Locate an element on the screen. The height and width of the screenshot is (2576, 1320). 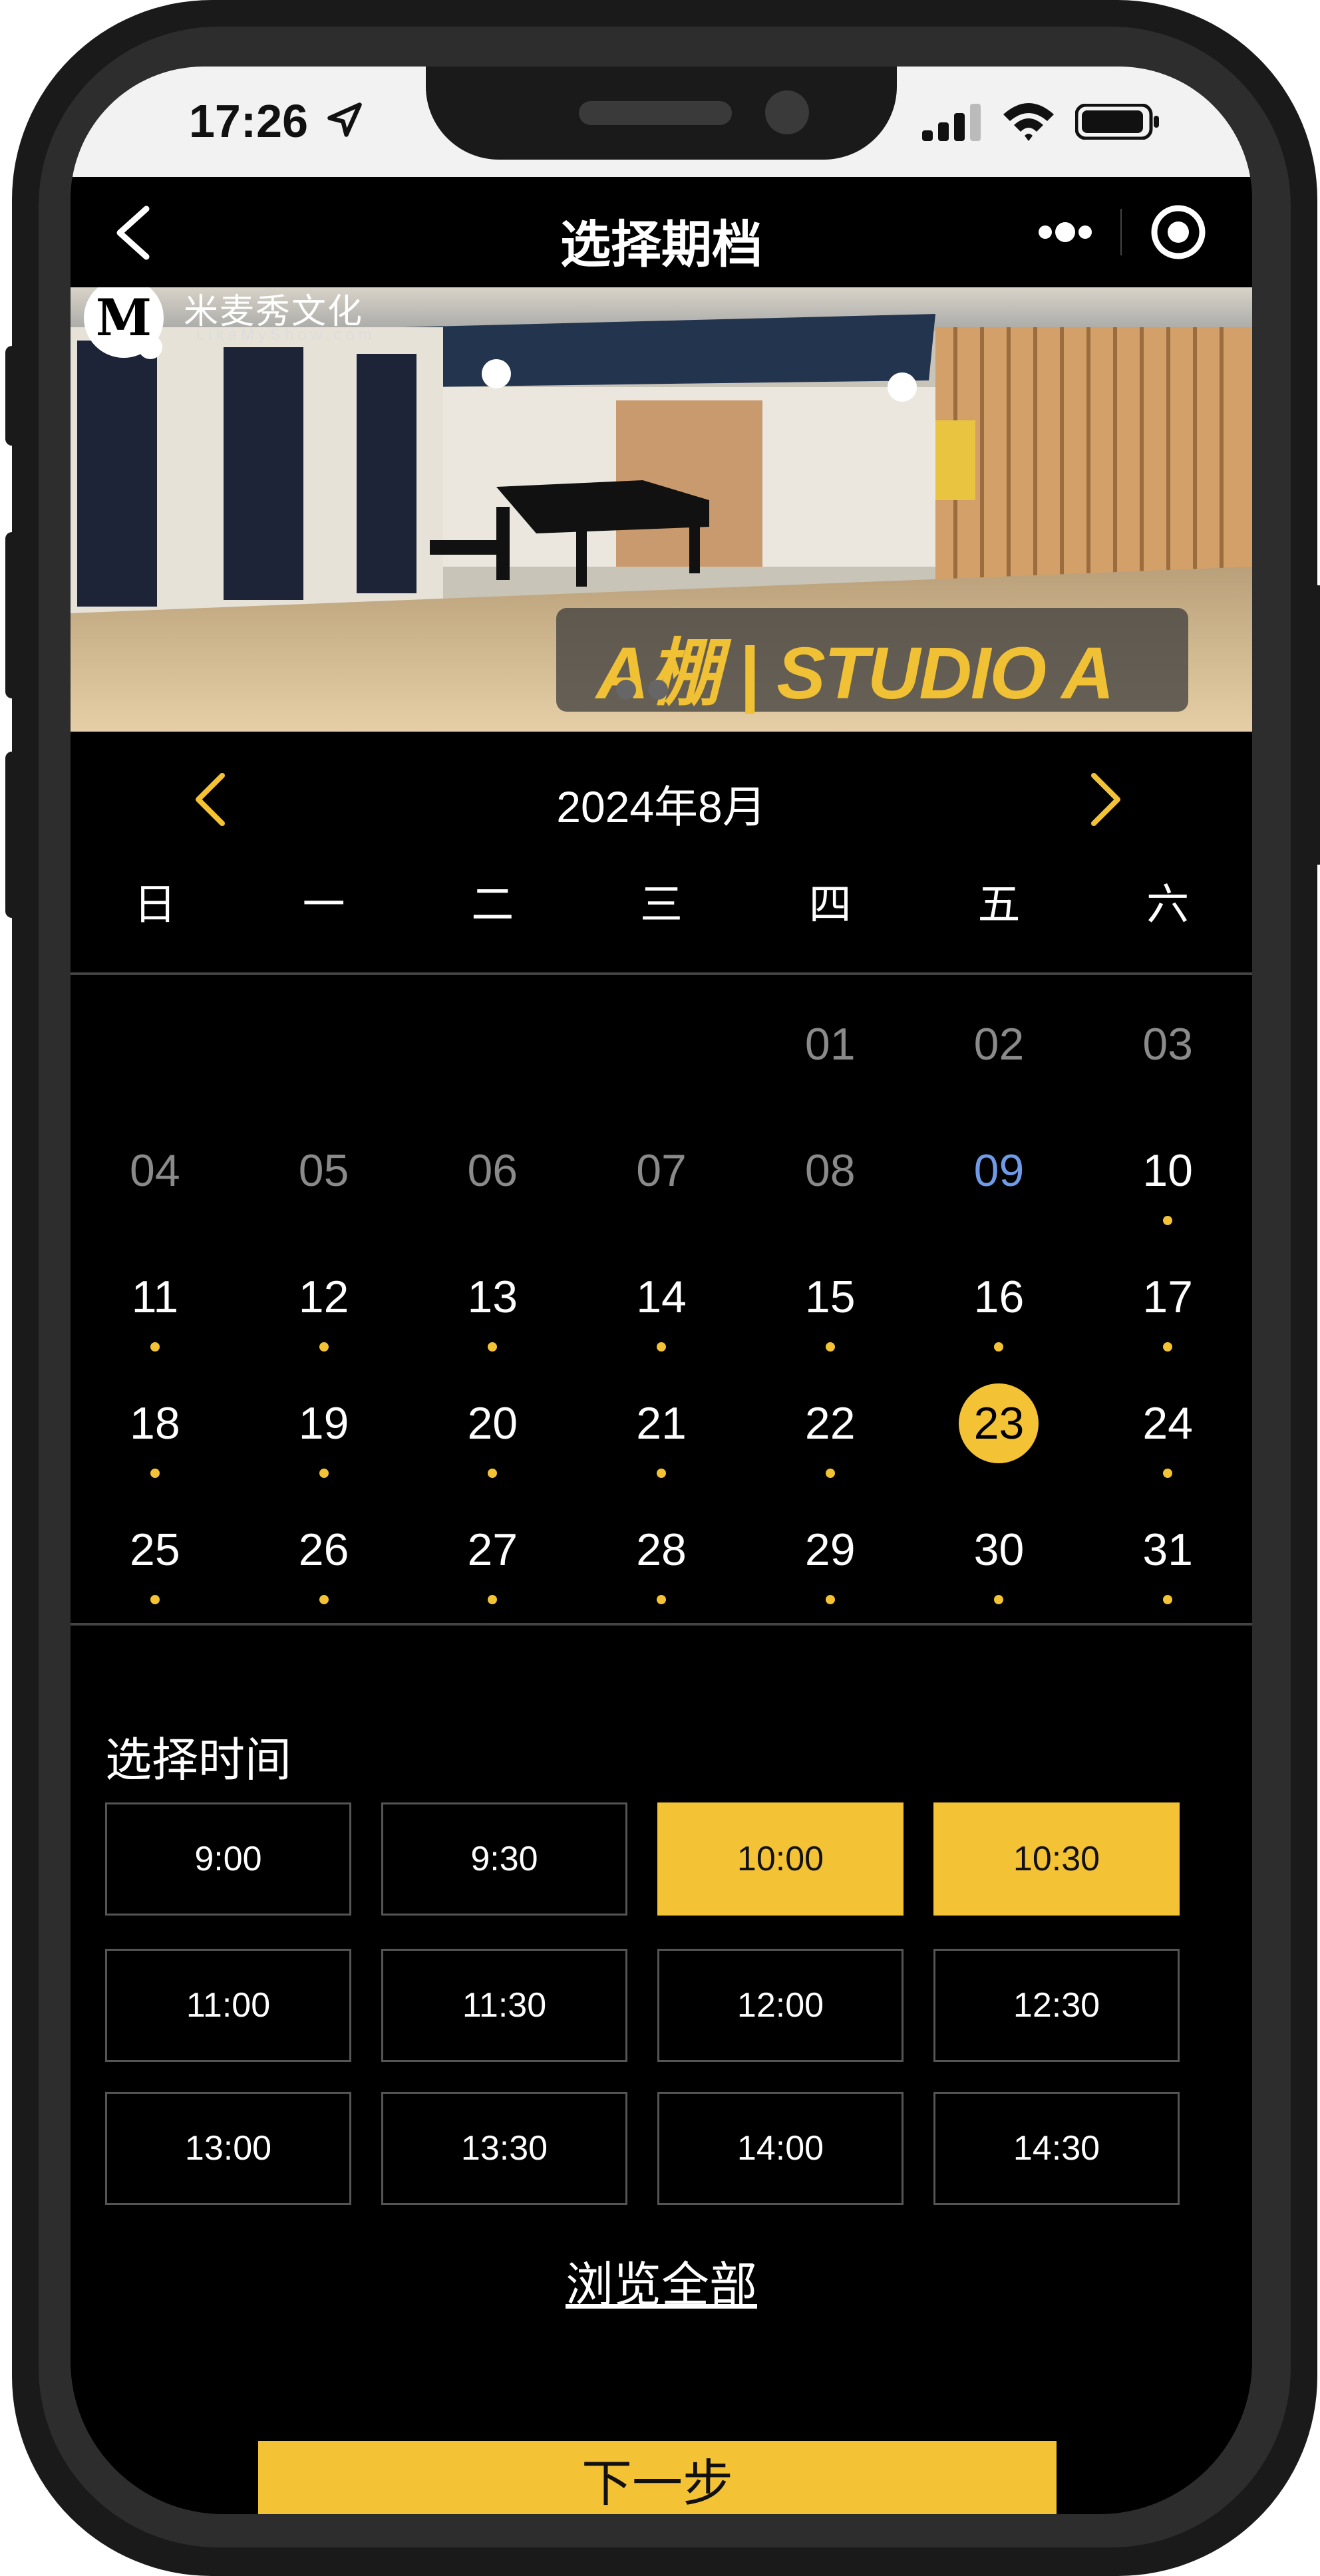
calendar-day: 02 is located at coordinates (999, 1067).